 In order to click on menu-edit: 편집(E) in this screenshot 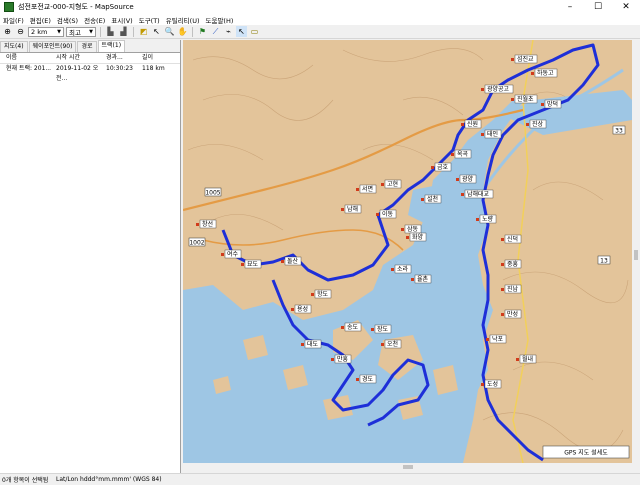, I will do `click(40, 20)`.